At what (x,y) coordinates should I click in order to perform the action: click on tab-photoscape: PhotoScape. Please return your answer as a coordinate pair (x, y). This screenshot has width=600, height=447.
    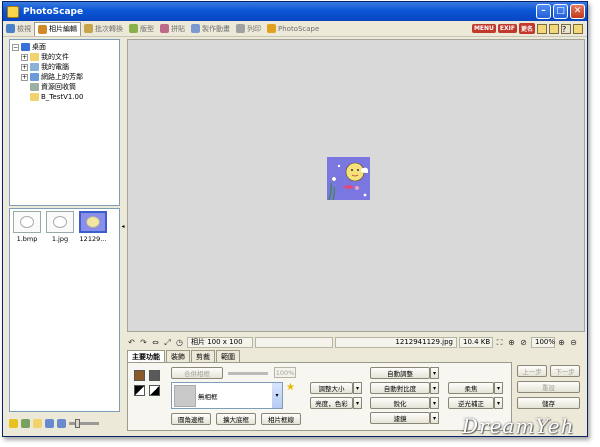
    Looking at the image, I should click on (293, 29).